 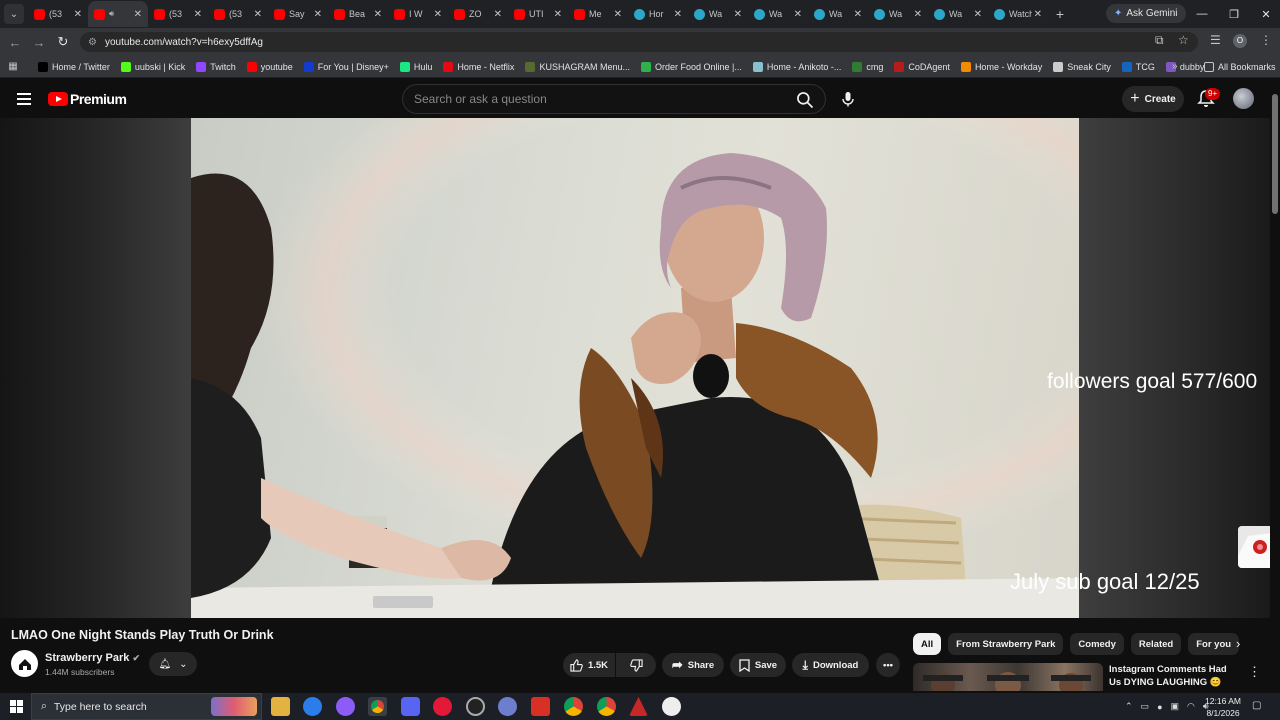 What do you see at coordinates (805, 100) in the screenshot?
I see `search-icon` at bounding box center [805, 100].